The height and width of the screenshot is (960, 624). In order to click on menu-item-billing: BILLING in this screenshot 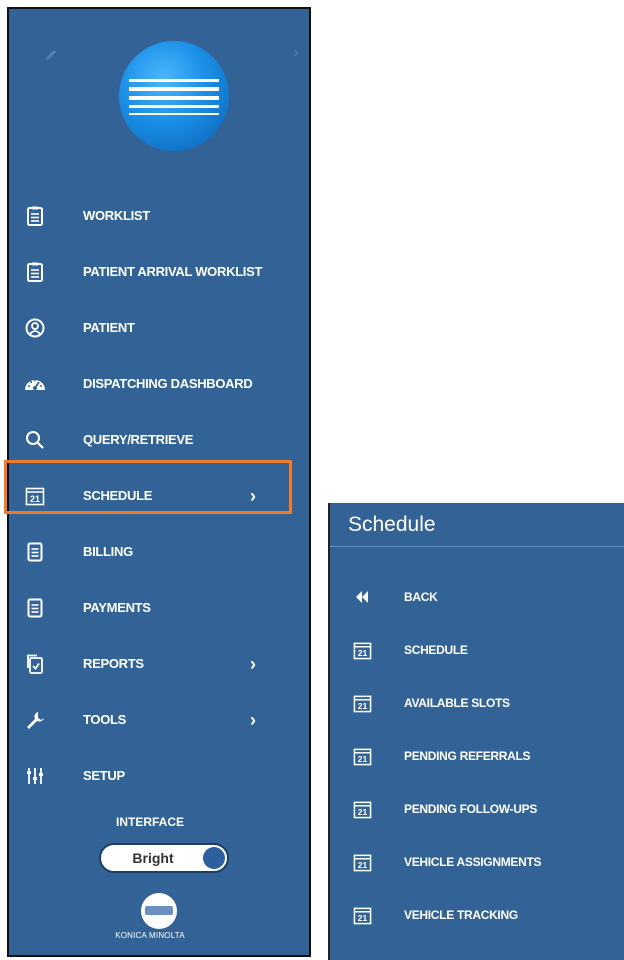, I will do `click(150, 552)`.